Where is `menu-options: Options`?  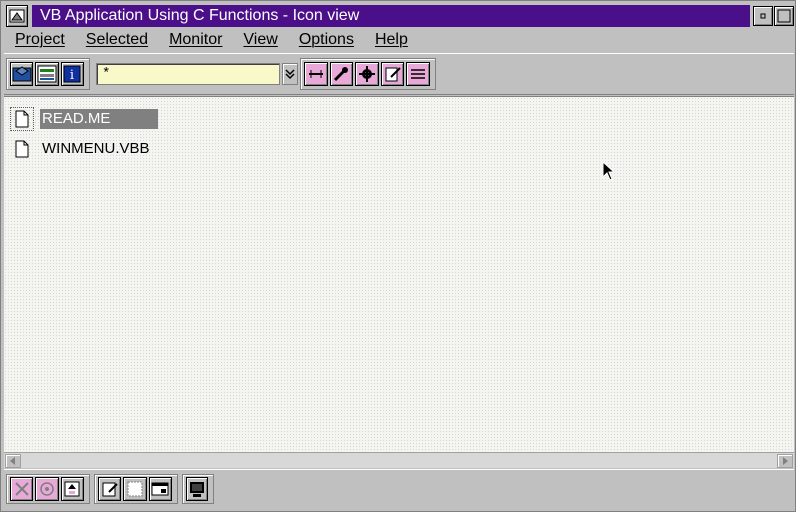 menu-options: Options is located at coordinates (326, 40).